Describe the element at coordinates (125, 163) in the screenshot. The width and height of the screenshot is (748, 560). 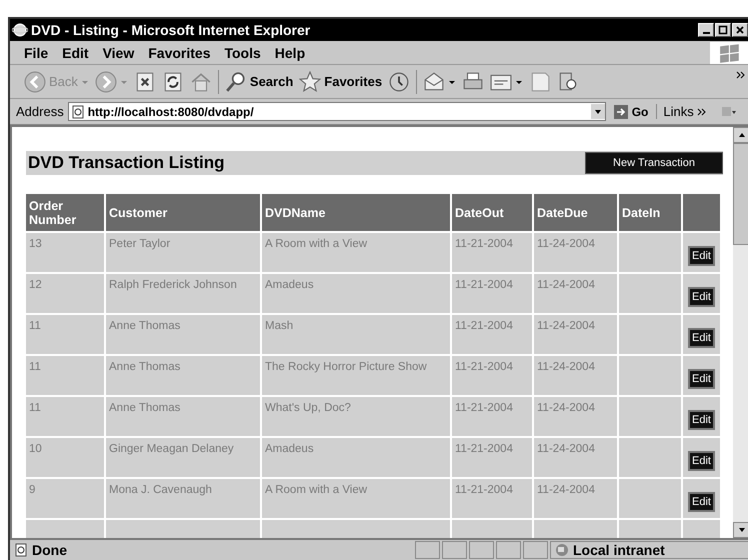
I see `page-title: DVD Transaction Listing` at that location.